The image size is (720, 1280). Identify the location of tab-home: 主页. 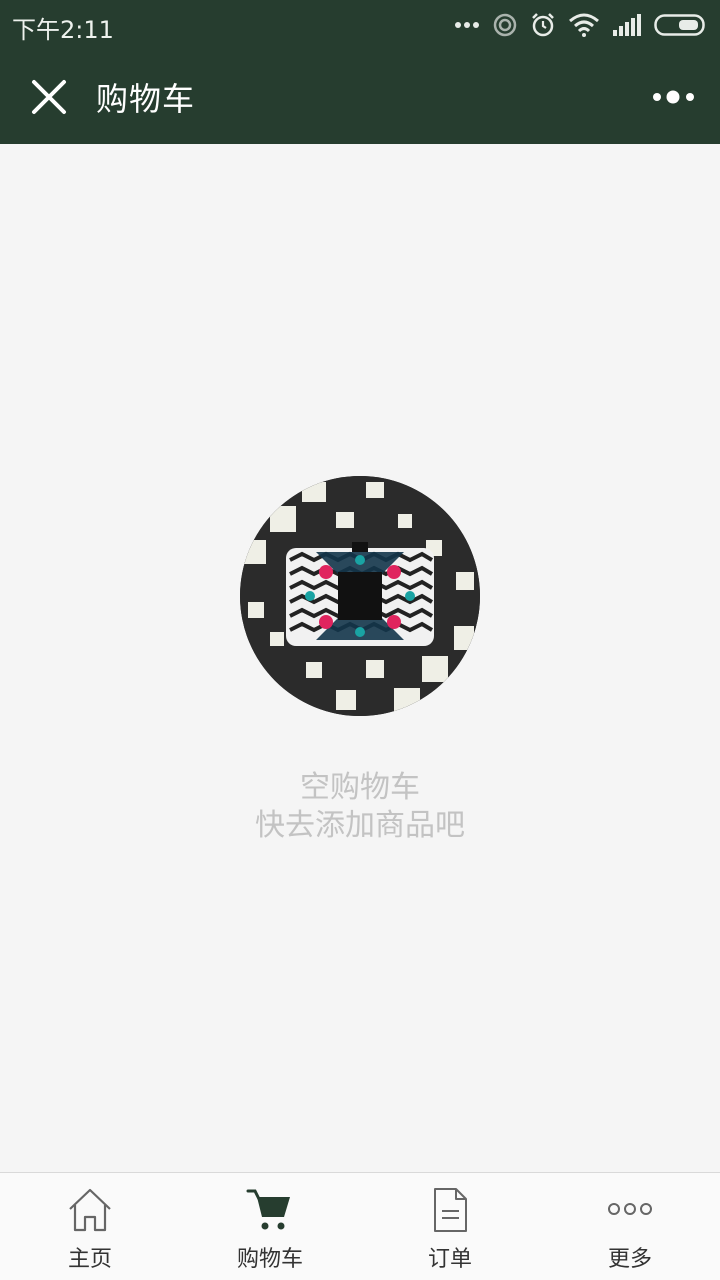
(90, 1226).